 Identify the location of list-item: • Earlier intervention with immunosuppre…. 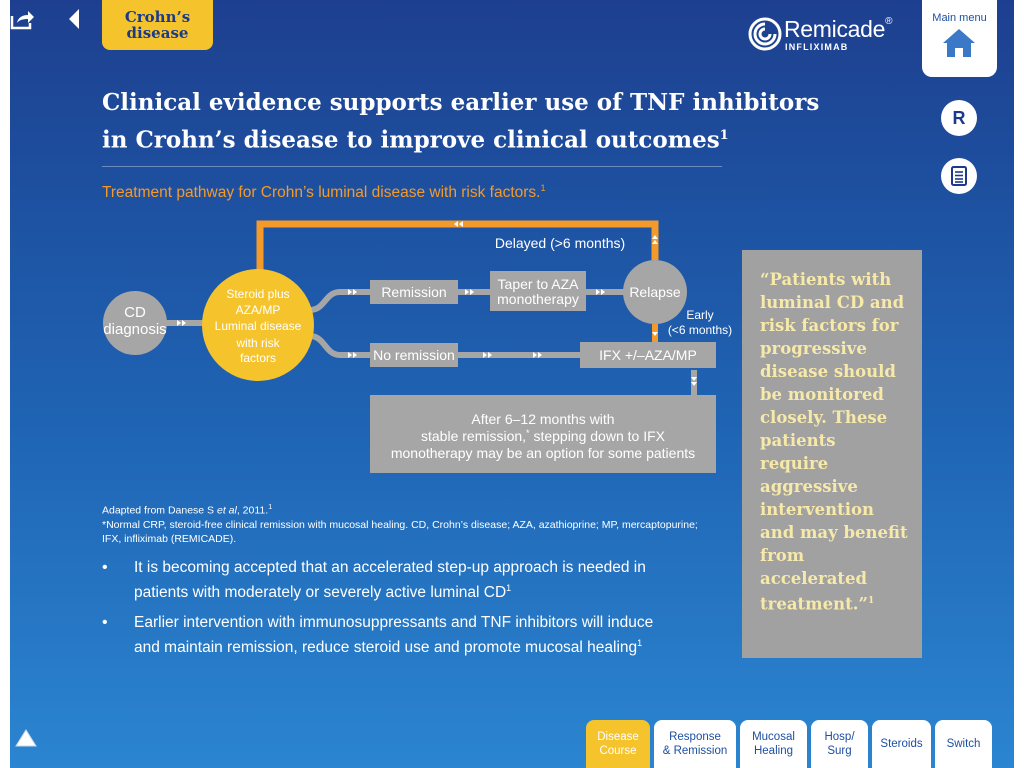
(402, 635).